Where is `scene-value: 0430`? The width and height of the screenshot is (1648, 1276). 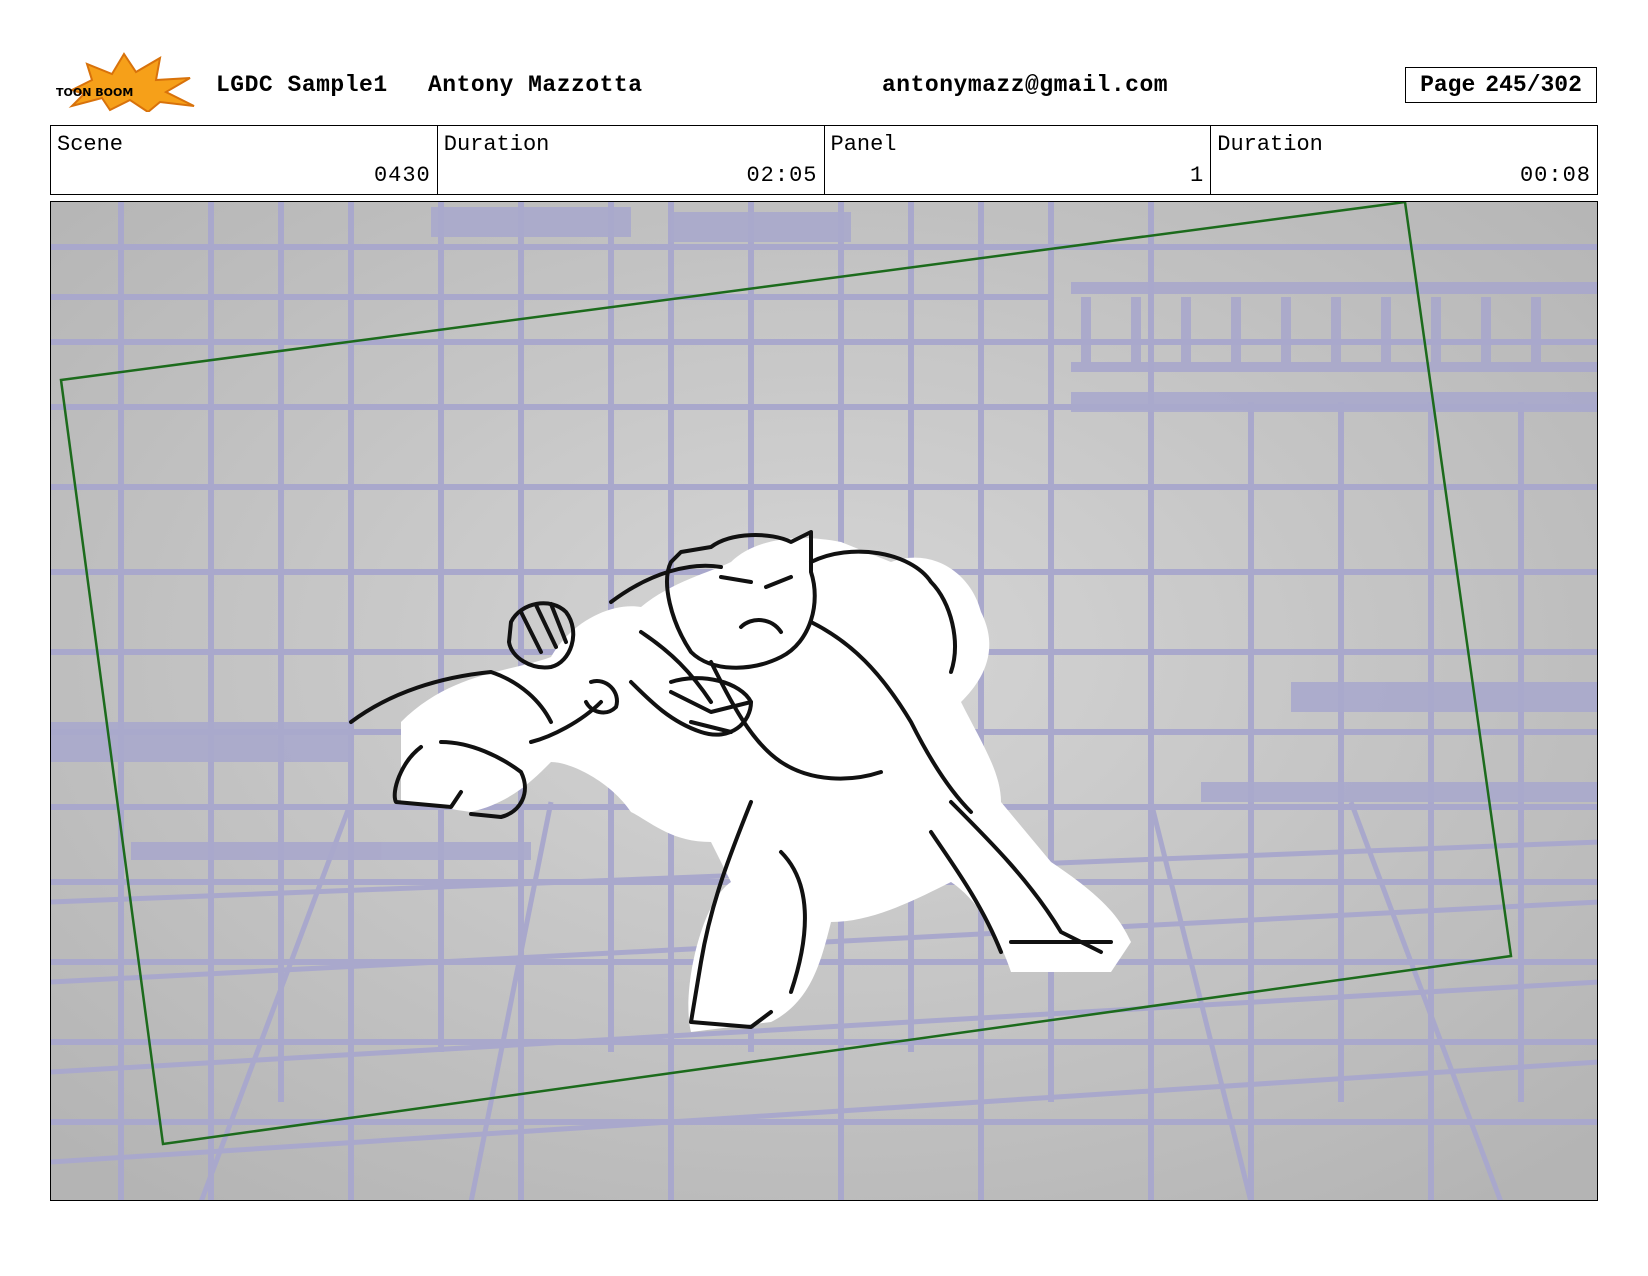
scene-value: 0430 is located at coordinates (402, 175).